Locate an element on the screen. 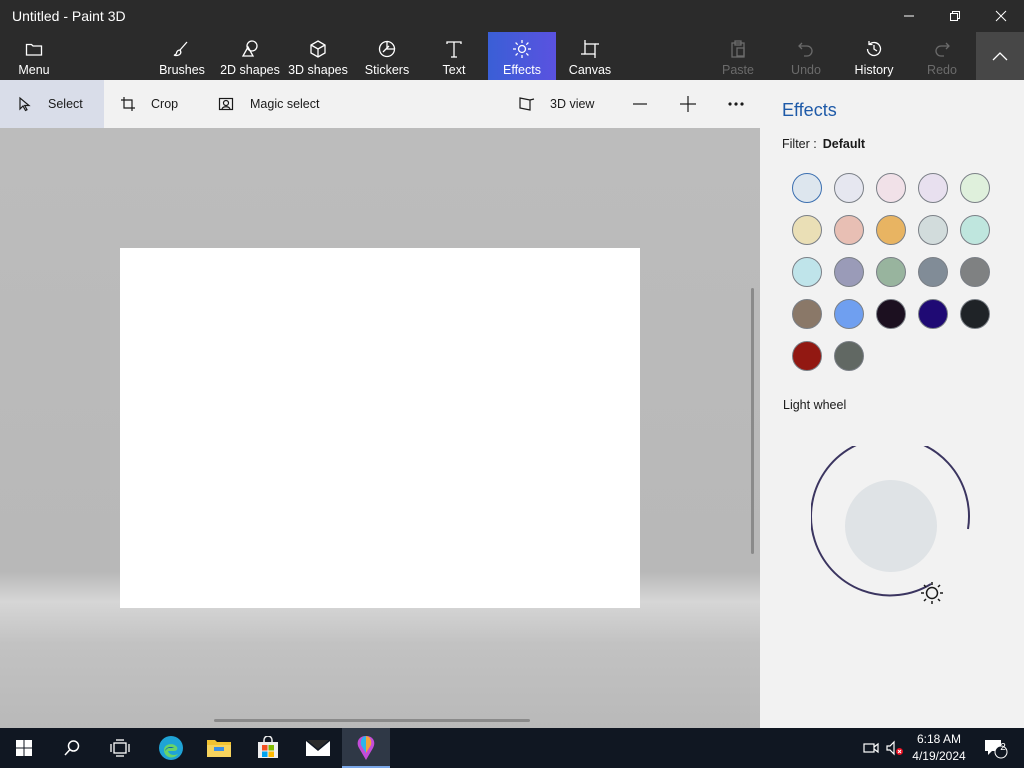  canvas-icon is located at coordinates (590, 49).